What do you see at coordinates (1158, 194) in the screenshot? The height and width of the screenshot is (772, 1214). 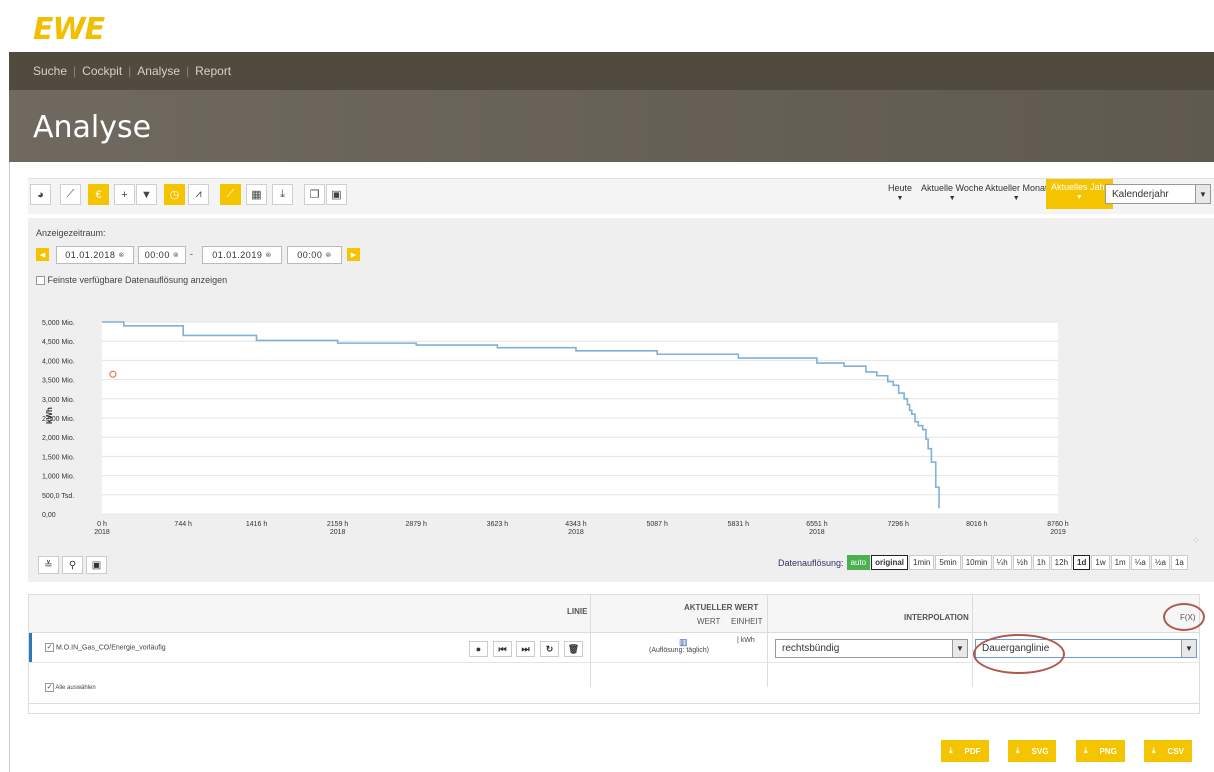 I see `period-type-select: Kalenderjahr ▼` at bounding box center [1158, 194].